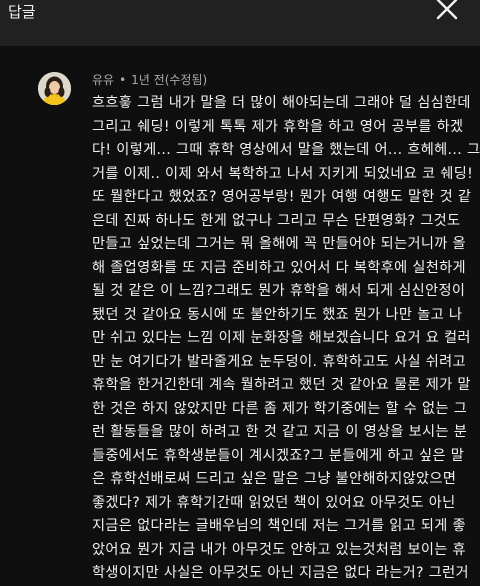  I want to click on avatar, so click(54, 88).